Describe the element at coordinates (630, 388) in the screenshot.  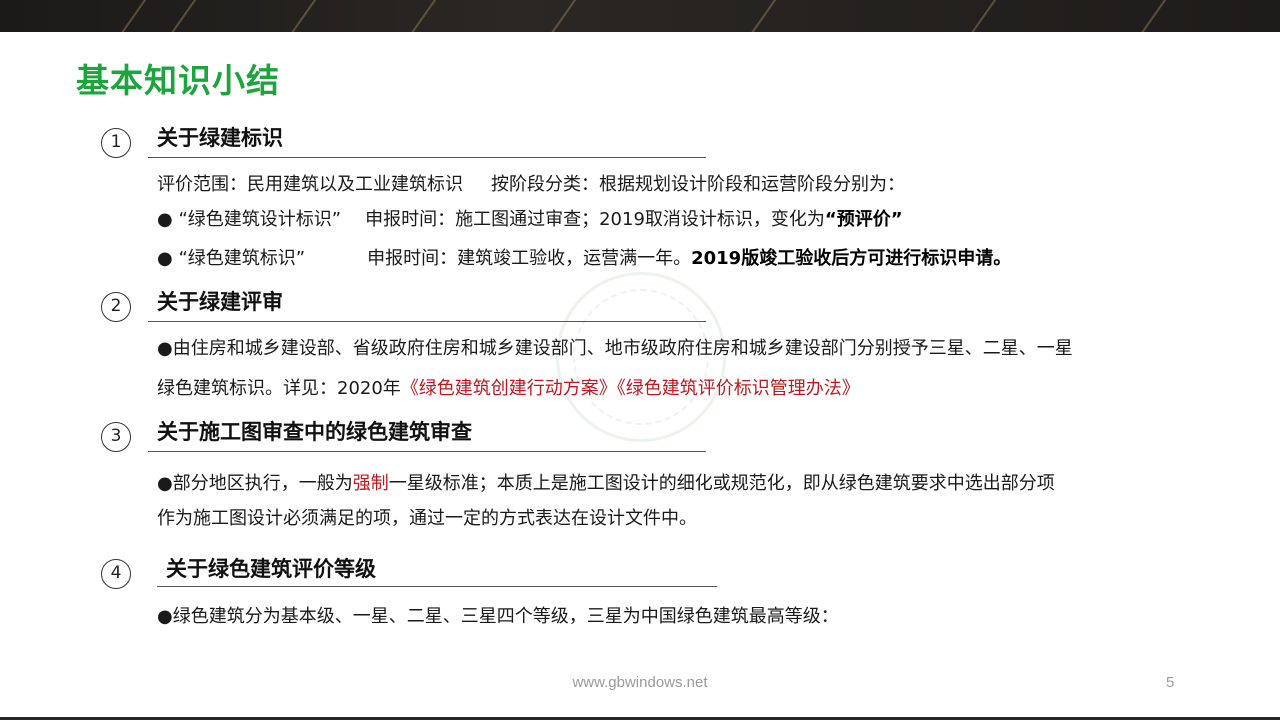
I see `document-titles: 《绿色建筑创建行动方案》《绿色建筑评价标识管理办法》` at that location.